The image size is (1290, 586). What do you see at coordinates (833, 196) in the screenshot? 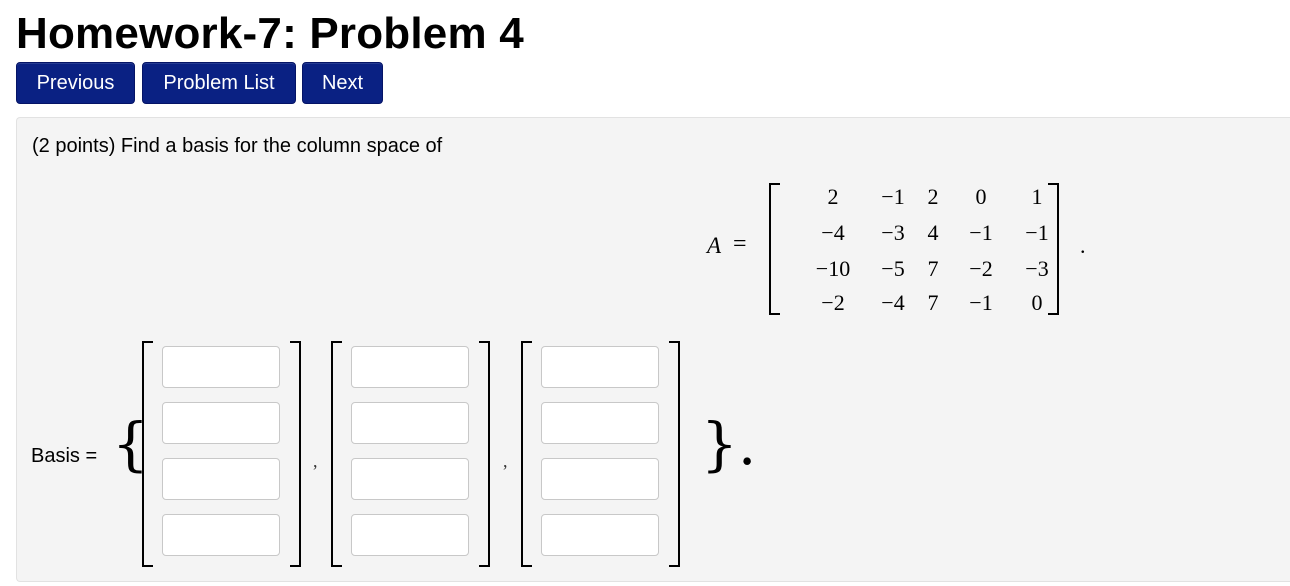
I see `matrix-entry: 2` at bounding box center [833, 196].